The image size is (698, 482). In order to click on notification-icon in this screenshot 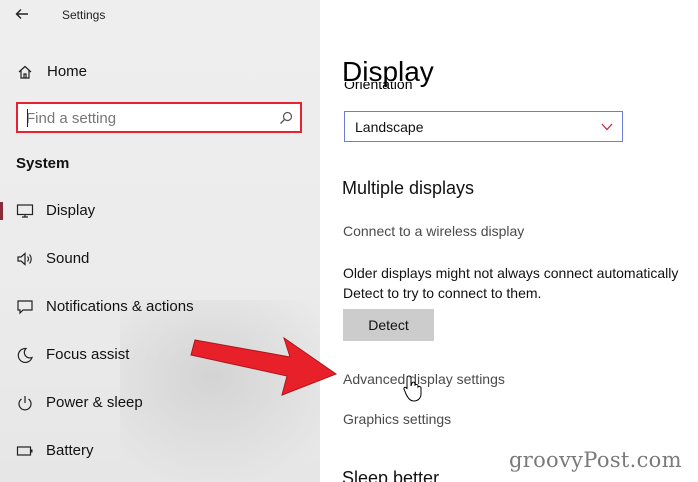, I will do `click(25, 307)`.